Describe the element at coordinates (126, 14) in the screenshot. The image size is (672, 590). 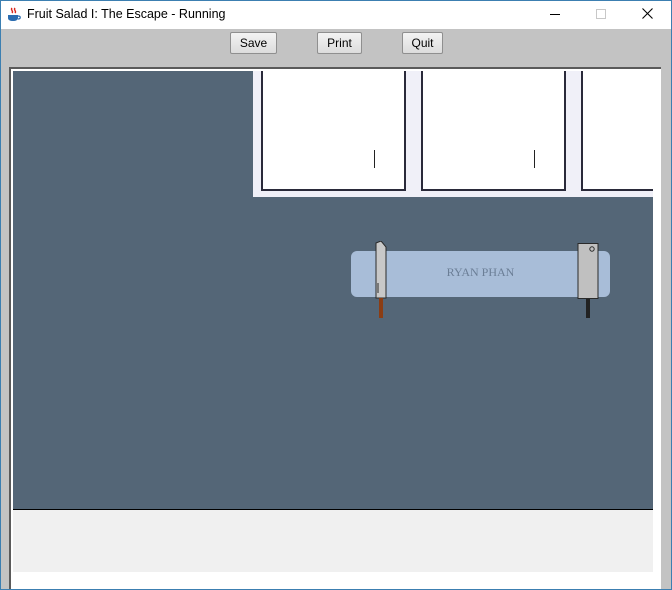
I see `window-title: Fruit Salad I: The Escape - Running` at that location.